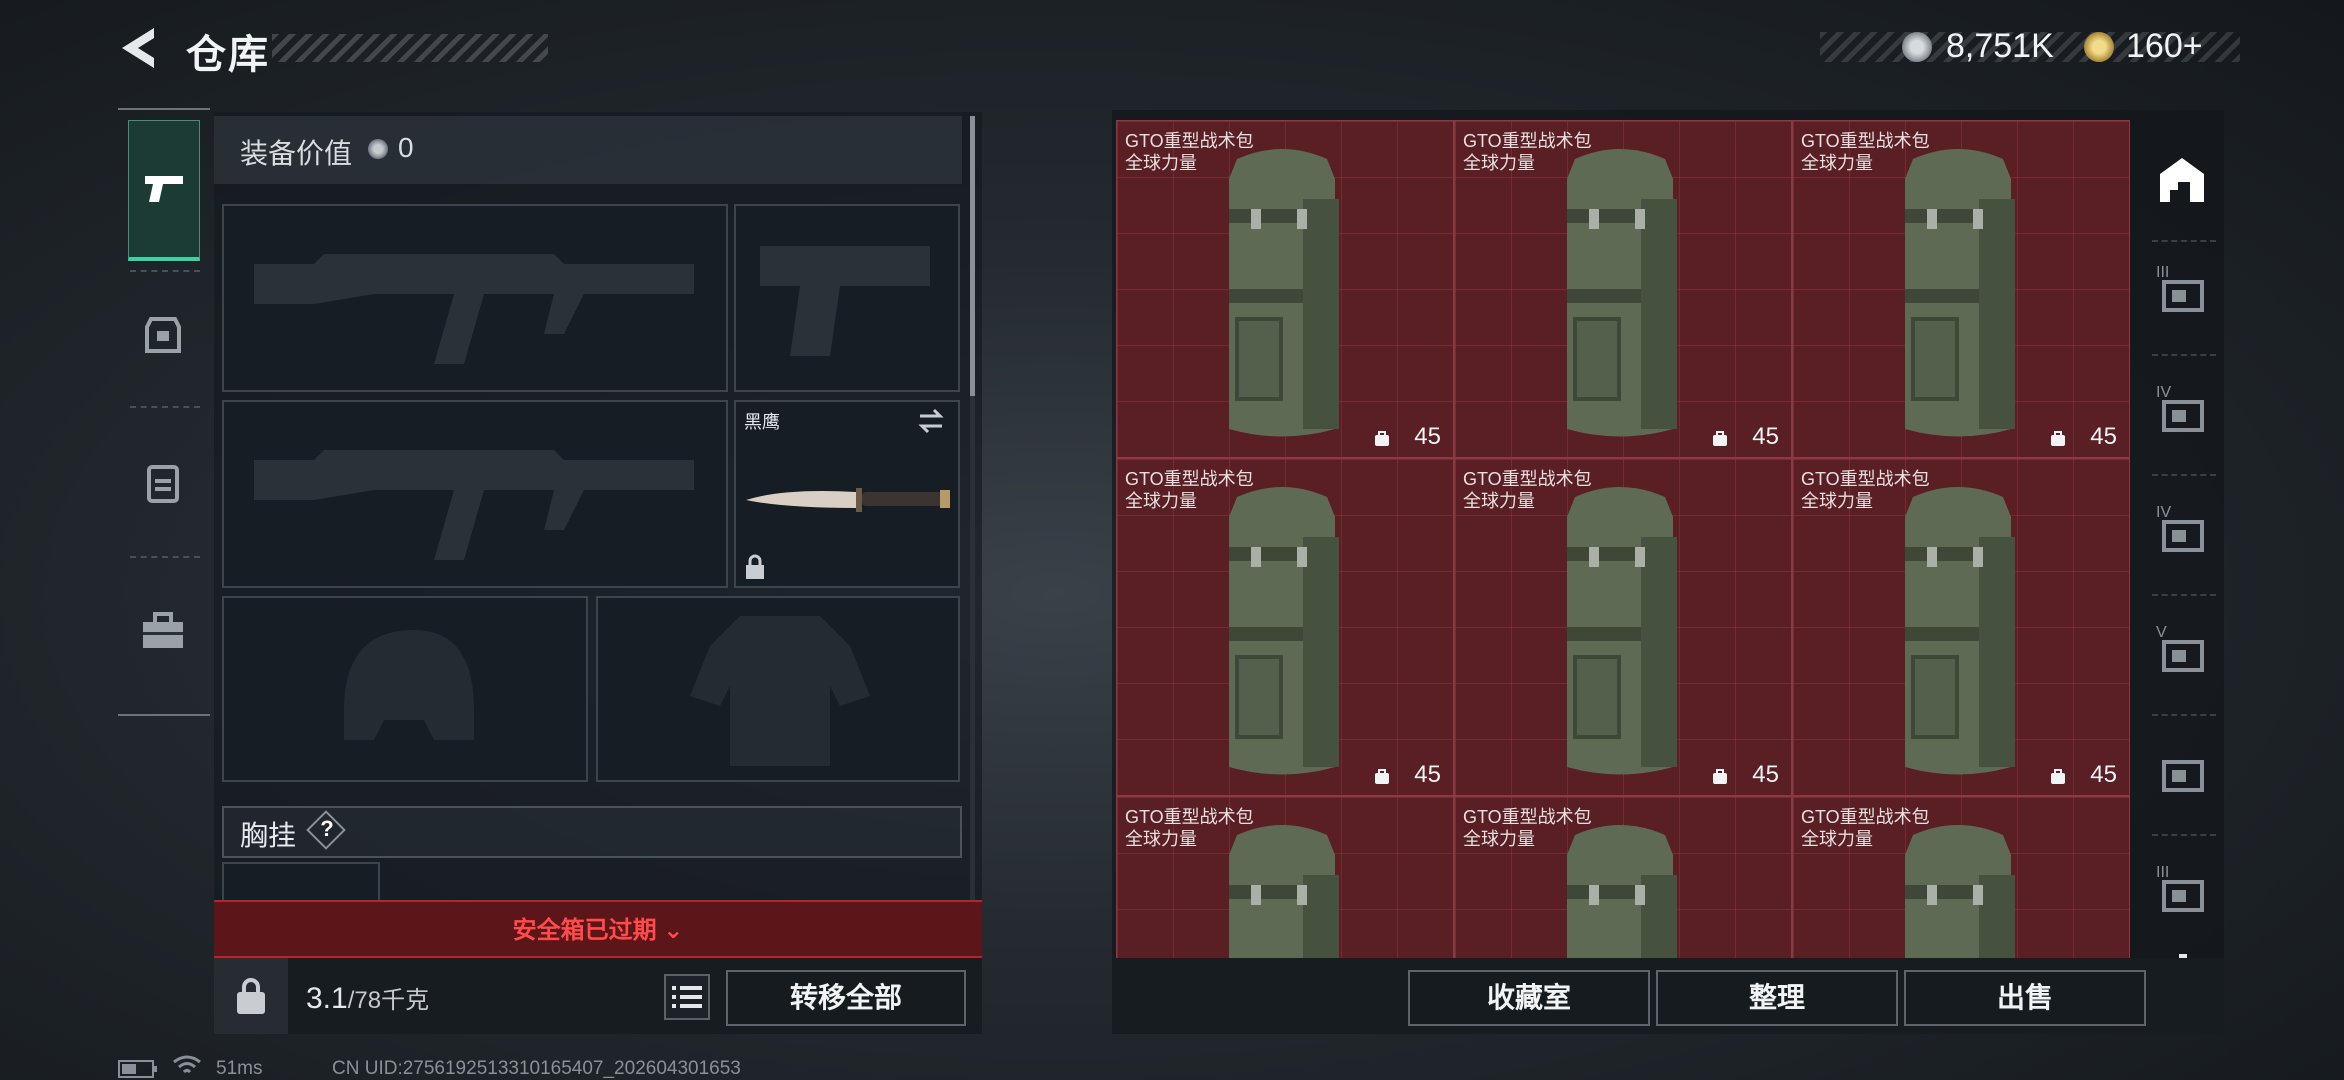 This screenshot has height=1080, width=2344. I want to click on weight-lock-button, so click(251, 996).